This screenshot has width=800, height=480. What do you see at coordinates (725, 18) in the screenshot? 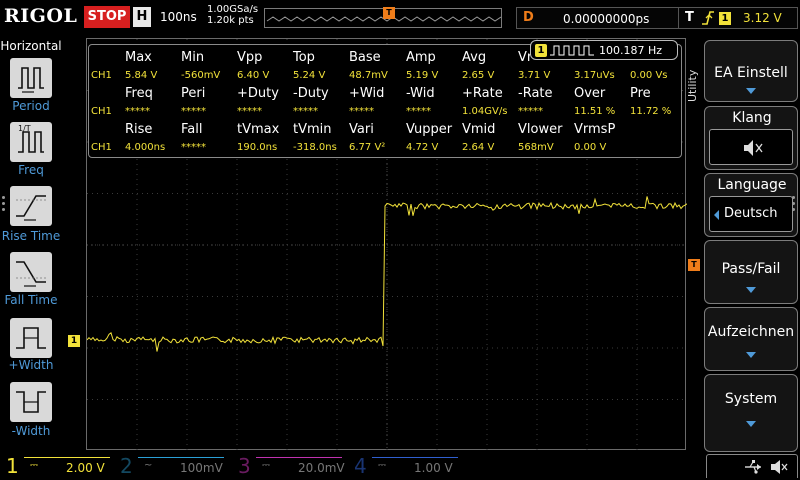
I see `trigger-source-badge: 1` at bounding box center [725, 18].